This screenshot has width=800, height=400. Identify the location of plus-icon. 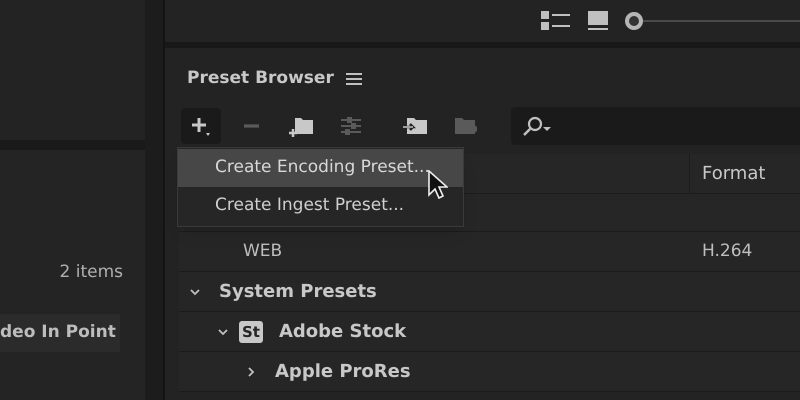
(201, 126).